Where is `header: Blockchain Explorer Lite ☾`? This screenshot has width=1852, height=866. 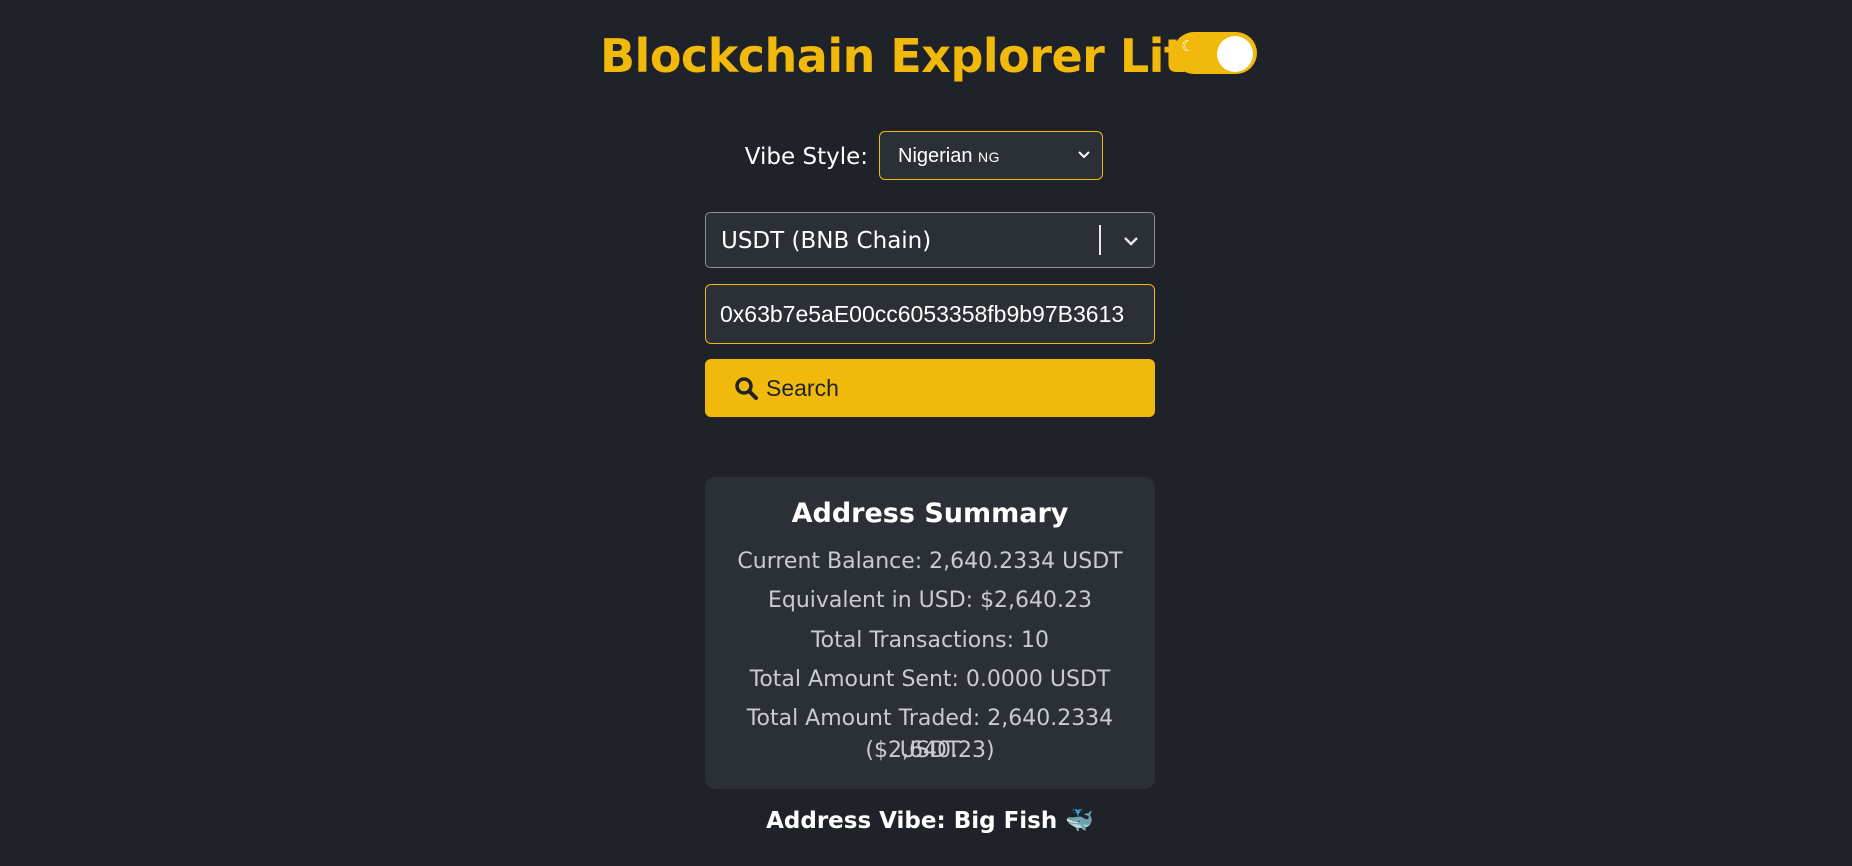
header: Blockchain Explorer Lite ☾ is located at coordinates (926, 56).